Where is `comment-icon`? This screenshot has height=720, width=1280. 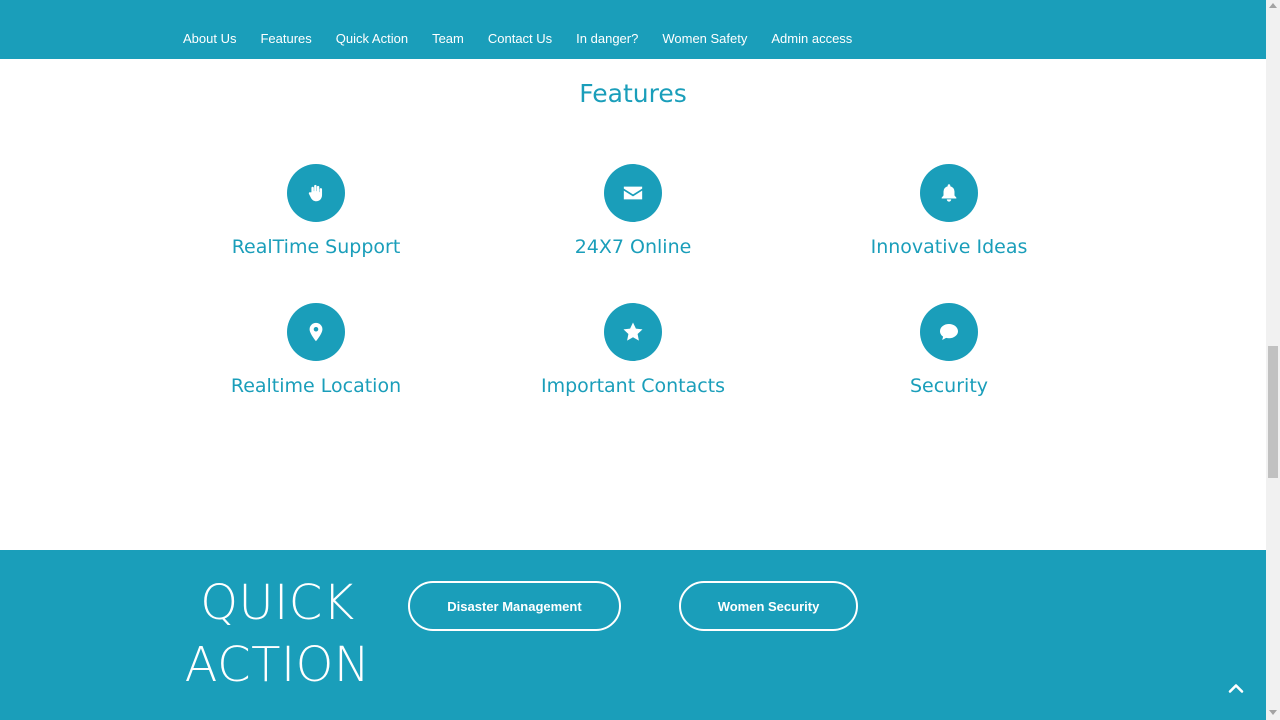 comment-icon is located at coordinates (949, 332).